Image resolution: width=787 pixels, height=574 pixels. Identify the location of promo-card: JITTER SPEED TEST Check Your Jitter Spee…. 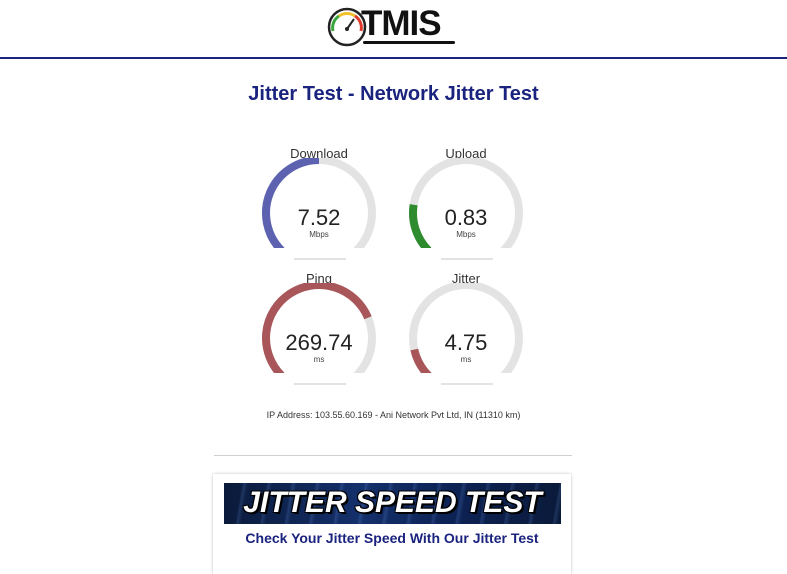
(392, 524).